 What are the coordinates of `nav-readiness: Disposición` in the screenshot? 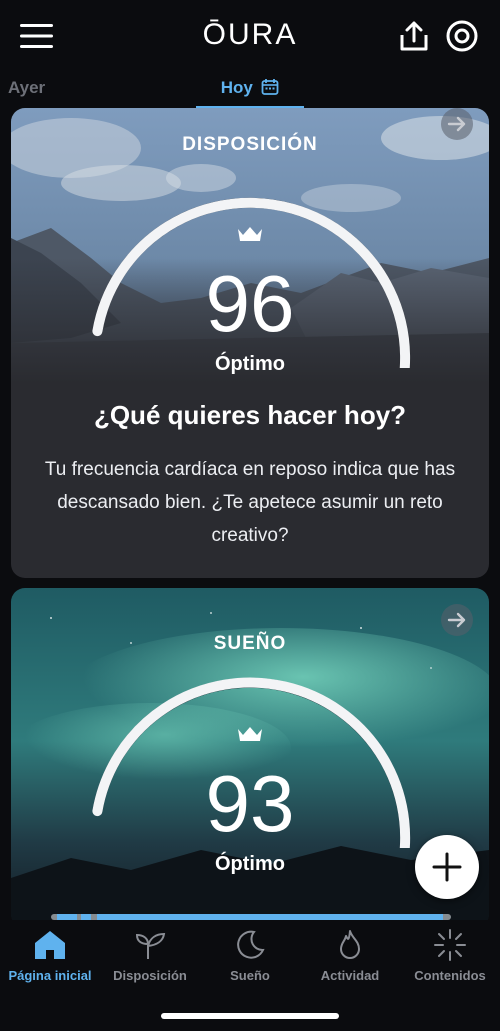 It's located at (150, 955).